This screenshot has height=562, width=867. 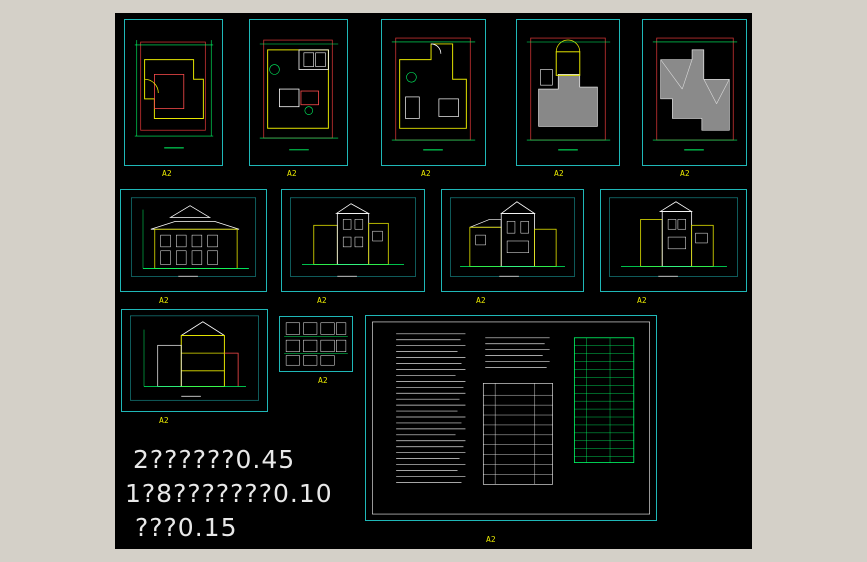 I want to click on section-sheet, so click(x=194, y=360).